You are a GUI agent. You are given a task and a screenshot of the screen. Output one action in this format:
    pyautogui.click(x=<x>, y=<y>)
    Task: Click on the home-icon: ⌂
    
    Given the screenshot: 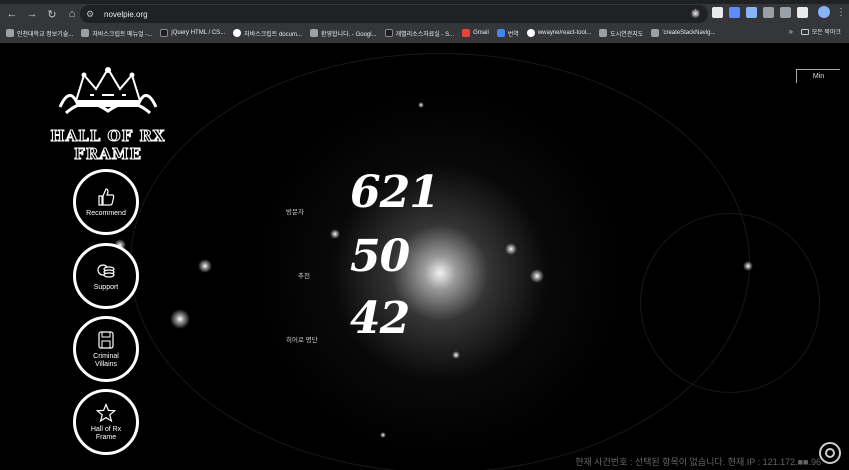 What is the action you would take?
    pyautogui.click(x=72, y=14)
    